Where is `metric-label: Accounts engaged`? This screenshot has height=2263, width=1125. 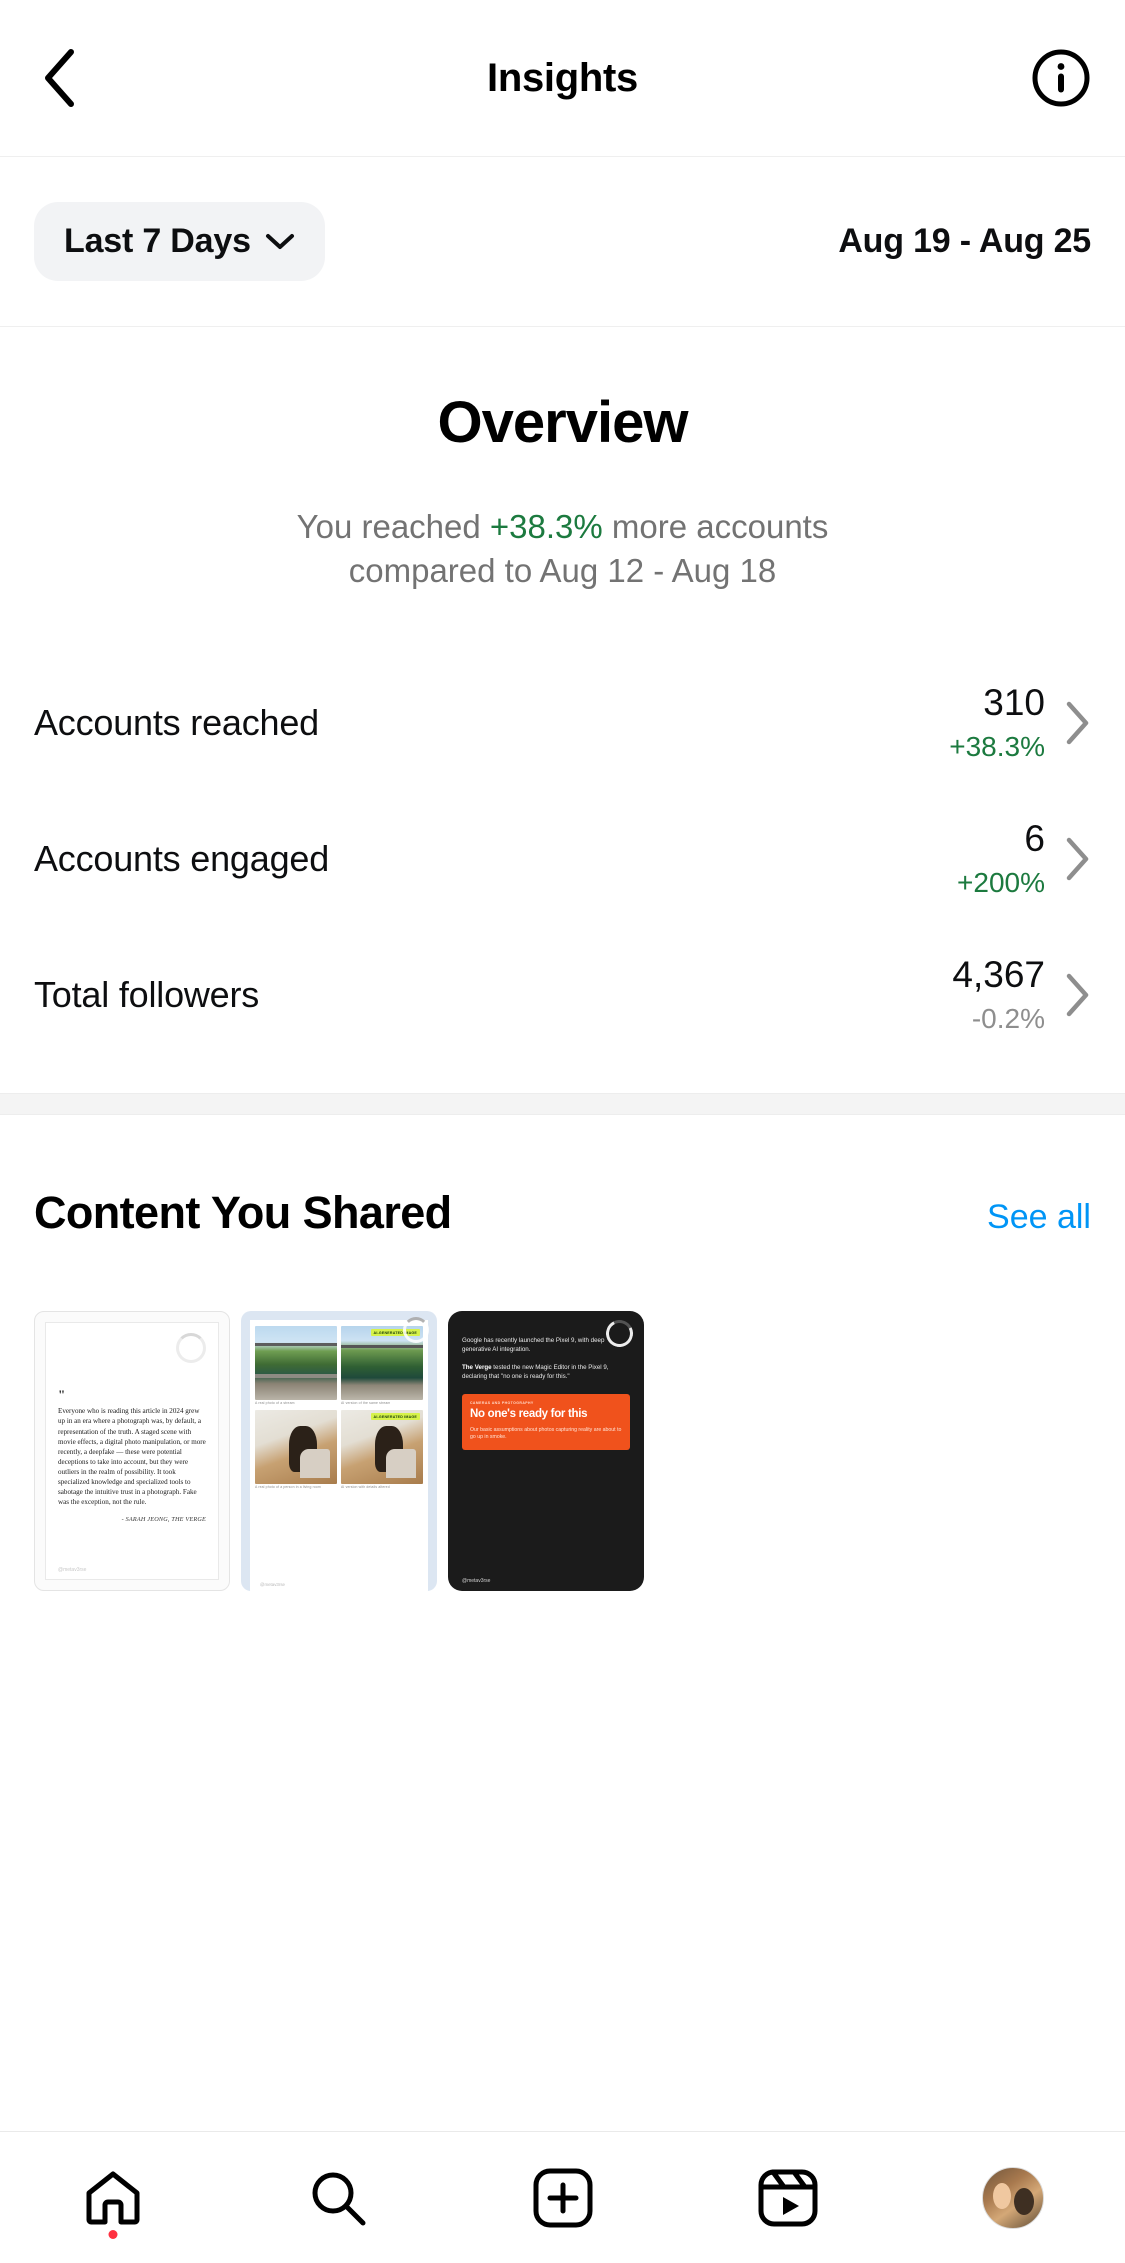 metric-label: Accounts engaged is located at coordinates (182, 859).